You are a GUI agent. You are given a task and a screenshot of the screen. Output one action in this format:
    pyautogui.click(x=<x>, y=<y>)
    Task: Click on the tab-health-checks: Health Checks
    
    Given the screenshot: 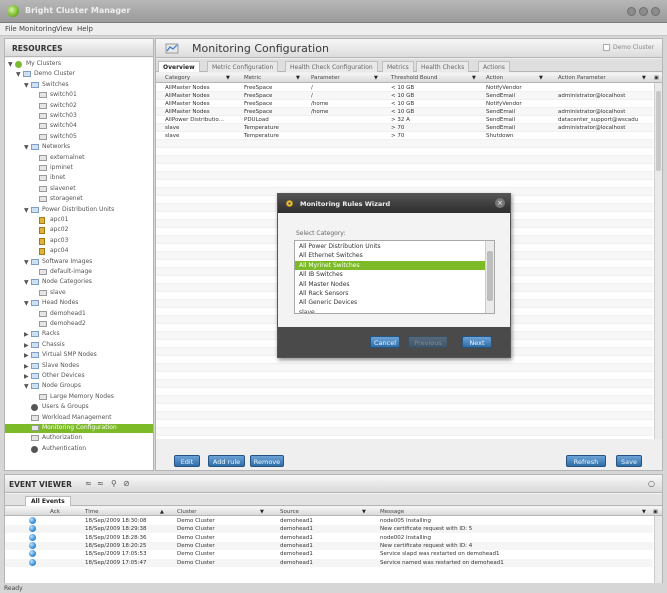 What is the action you would take?
    pyautogui.click(x=443, y=66)
    